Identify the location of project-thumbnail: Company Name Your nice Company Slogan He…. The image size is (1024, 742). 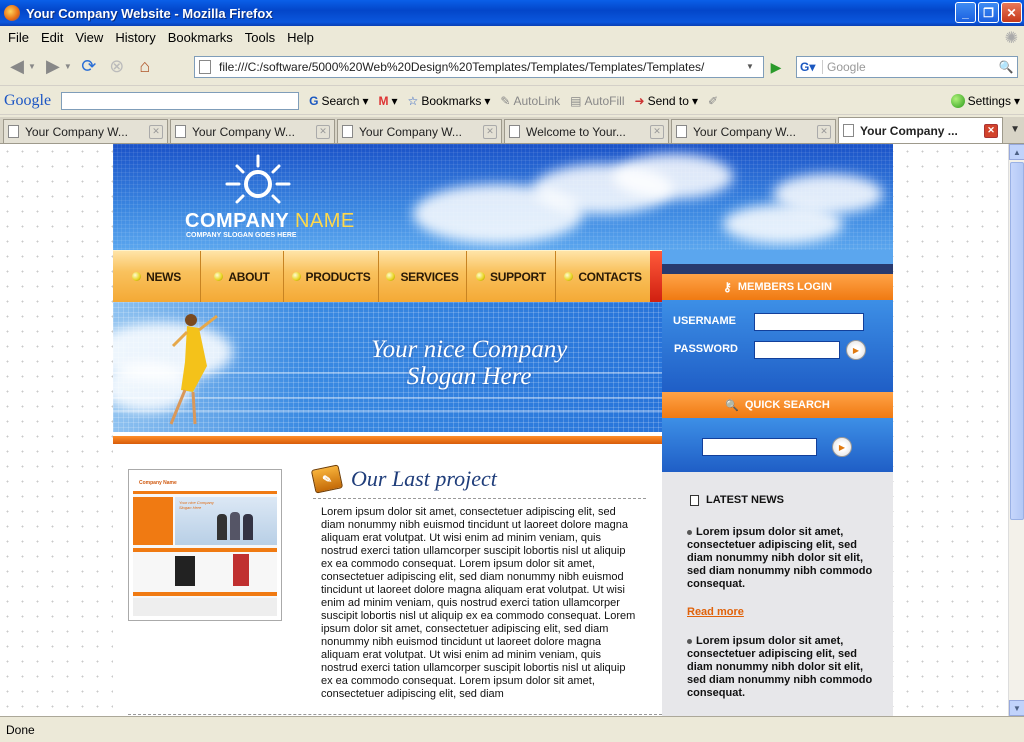
(205, 545).